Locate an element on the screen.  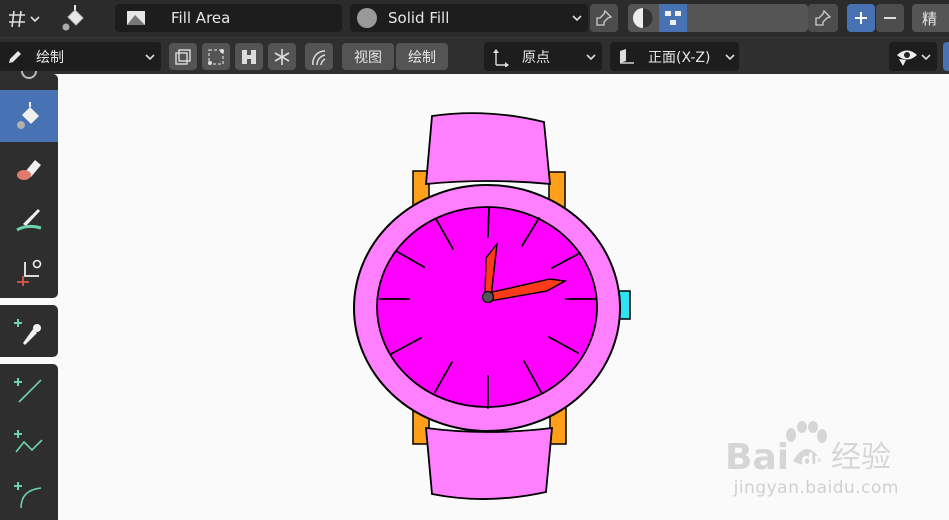
arc-icon is located at coordinates (29, 494).